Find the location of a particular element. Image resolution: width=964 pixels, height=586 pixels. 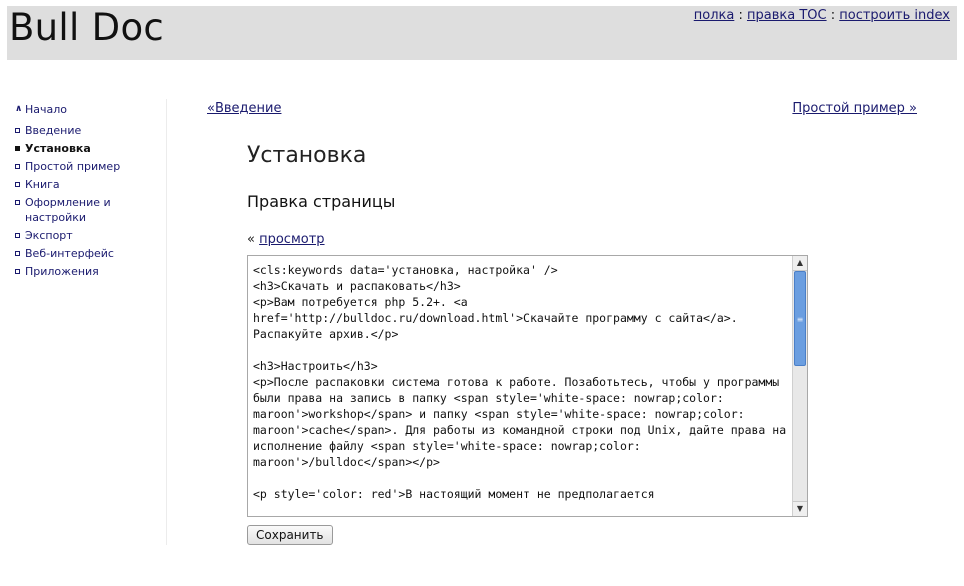

view-prefix: « is located at coordinates (253, 239).